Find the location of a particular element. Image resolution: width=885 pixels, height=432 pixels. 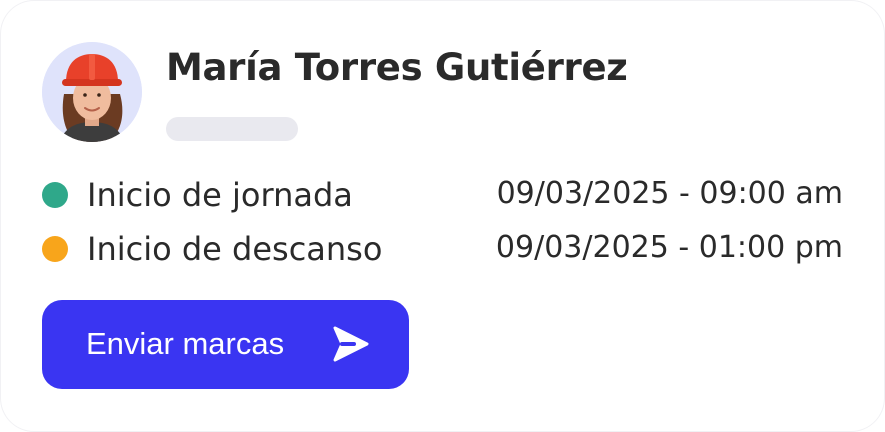

employee-name: María Torres Gutiérrez is located at coordinates (397, 67).